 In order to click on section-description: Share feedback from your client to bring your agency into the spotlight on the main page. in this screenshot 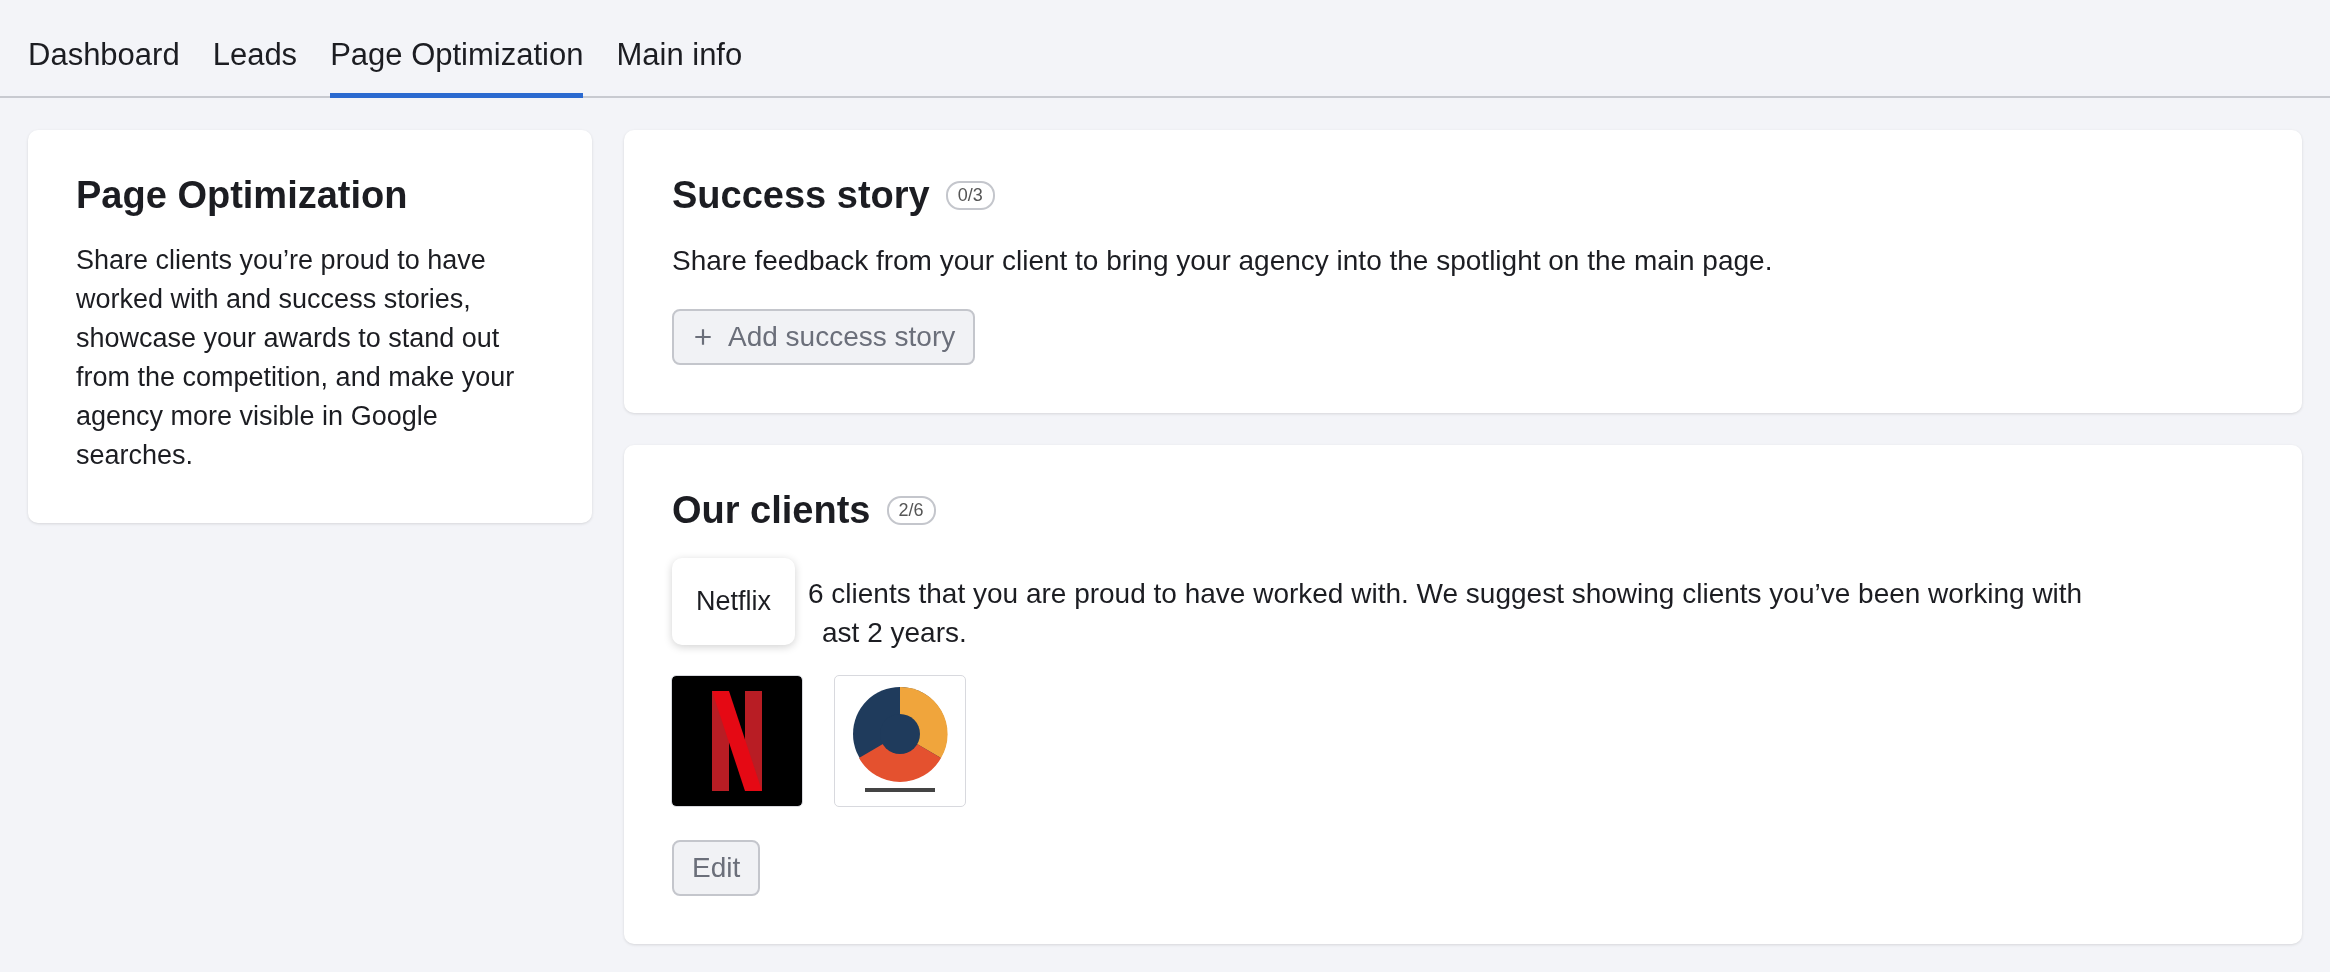, I will do `click(1223, 261)`.